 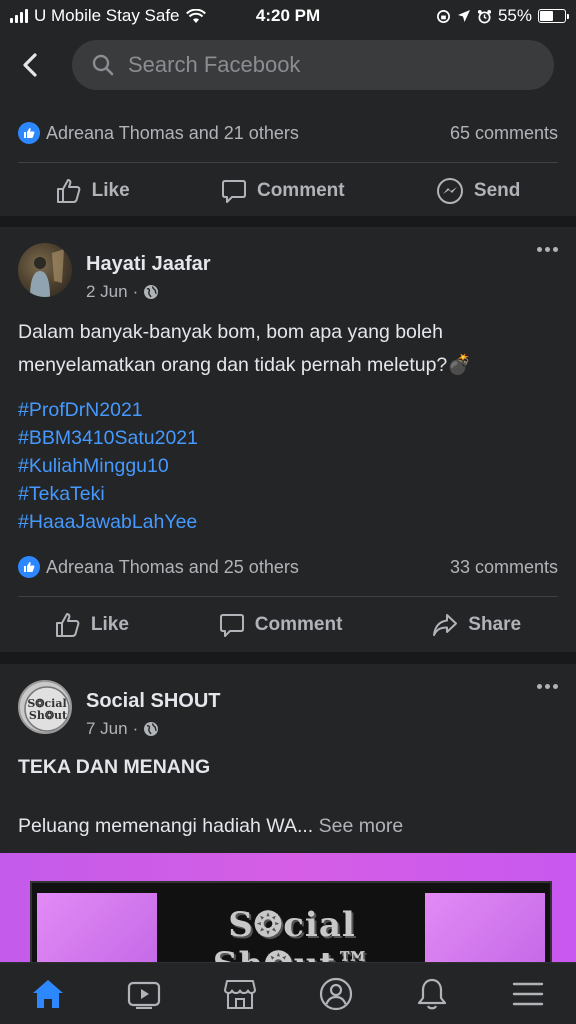 What do you see at coordinates (288, 410) in the screenshot?
I see `hashtag-link: #ProfDrN2021` at bounding box center [288, 410].